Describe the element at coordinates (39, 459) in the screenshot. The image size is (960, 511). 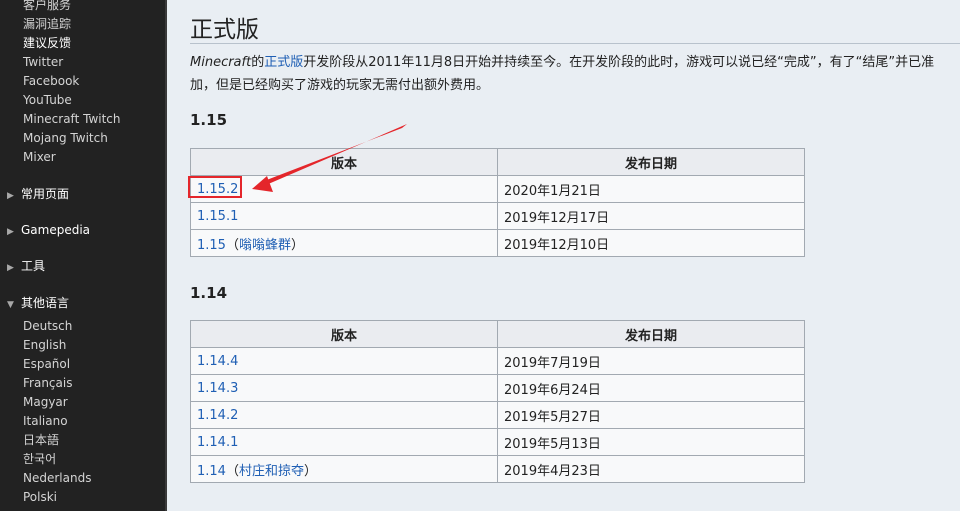
I see `lang-link-korean: 한국어` at that location.